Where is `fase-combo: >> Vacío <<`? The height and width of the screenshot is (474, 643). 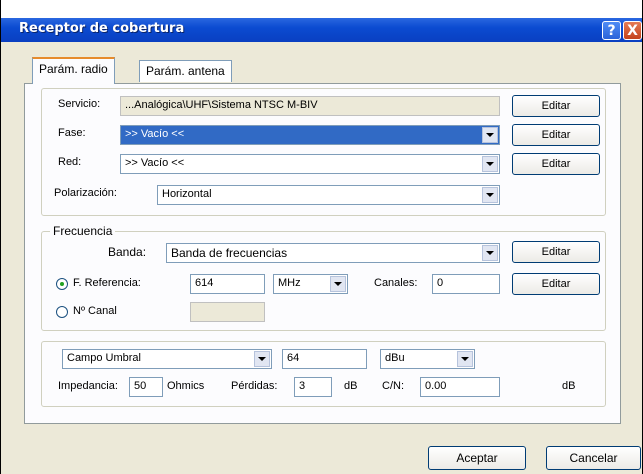 fase-combo: >> Vacío << is located at coordinates (310, 135).